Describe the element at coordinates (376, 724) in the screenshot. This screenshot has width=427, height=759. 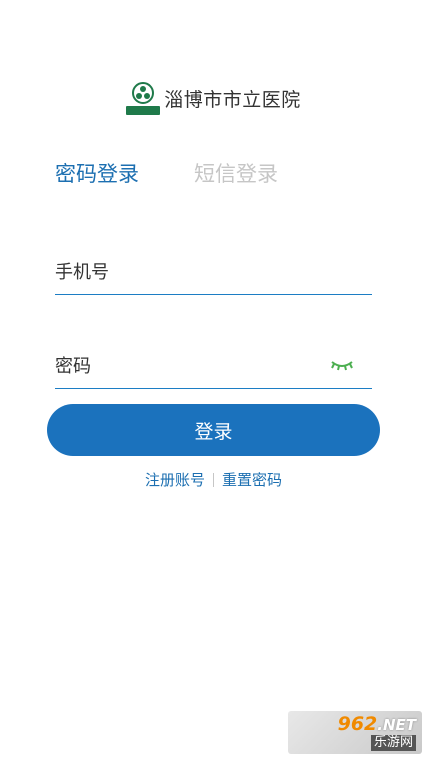
I see `watermark-logo: 962.NET` at that location.